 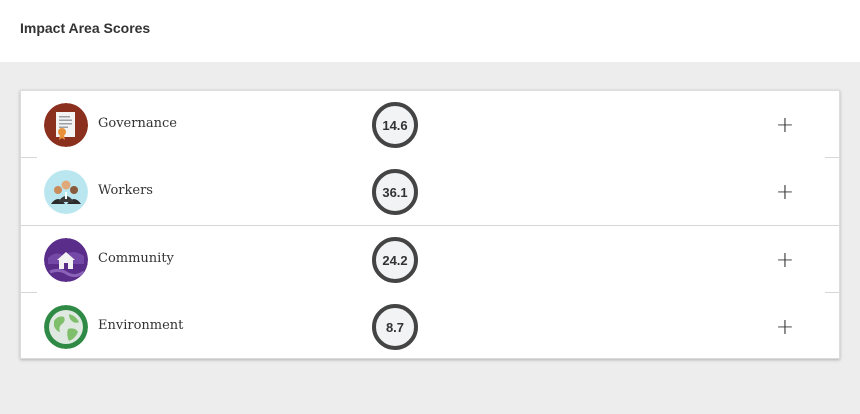 What do you see at coordinates (137, 123) in the screenshot?
I see `impact-area-label: Governance` at bounding box center [137, 123].